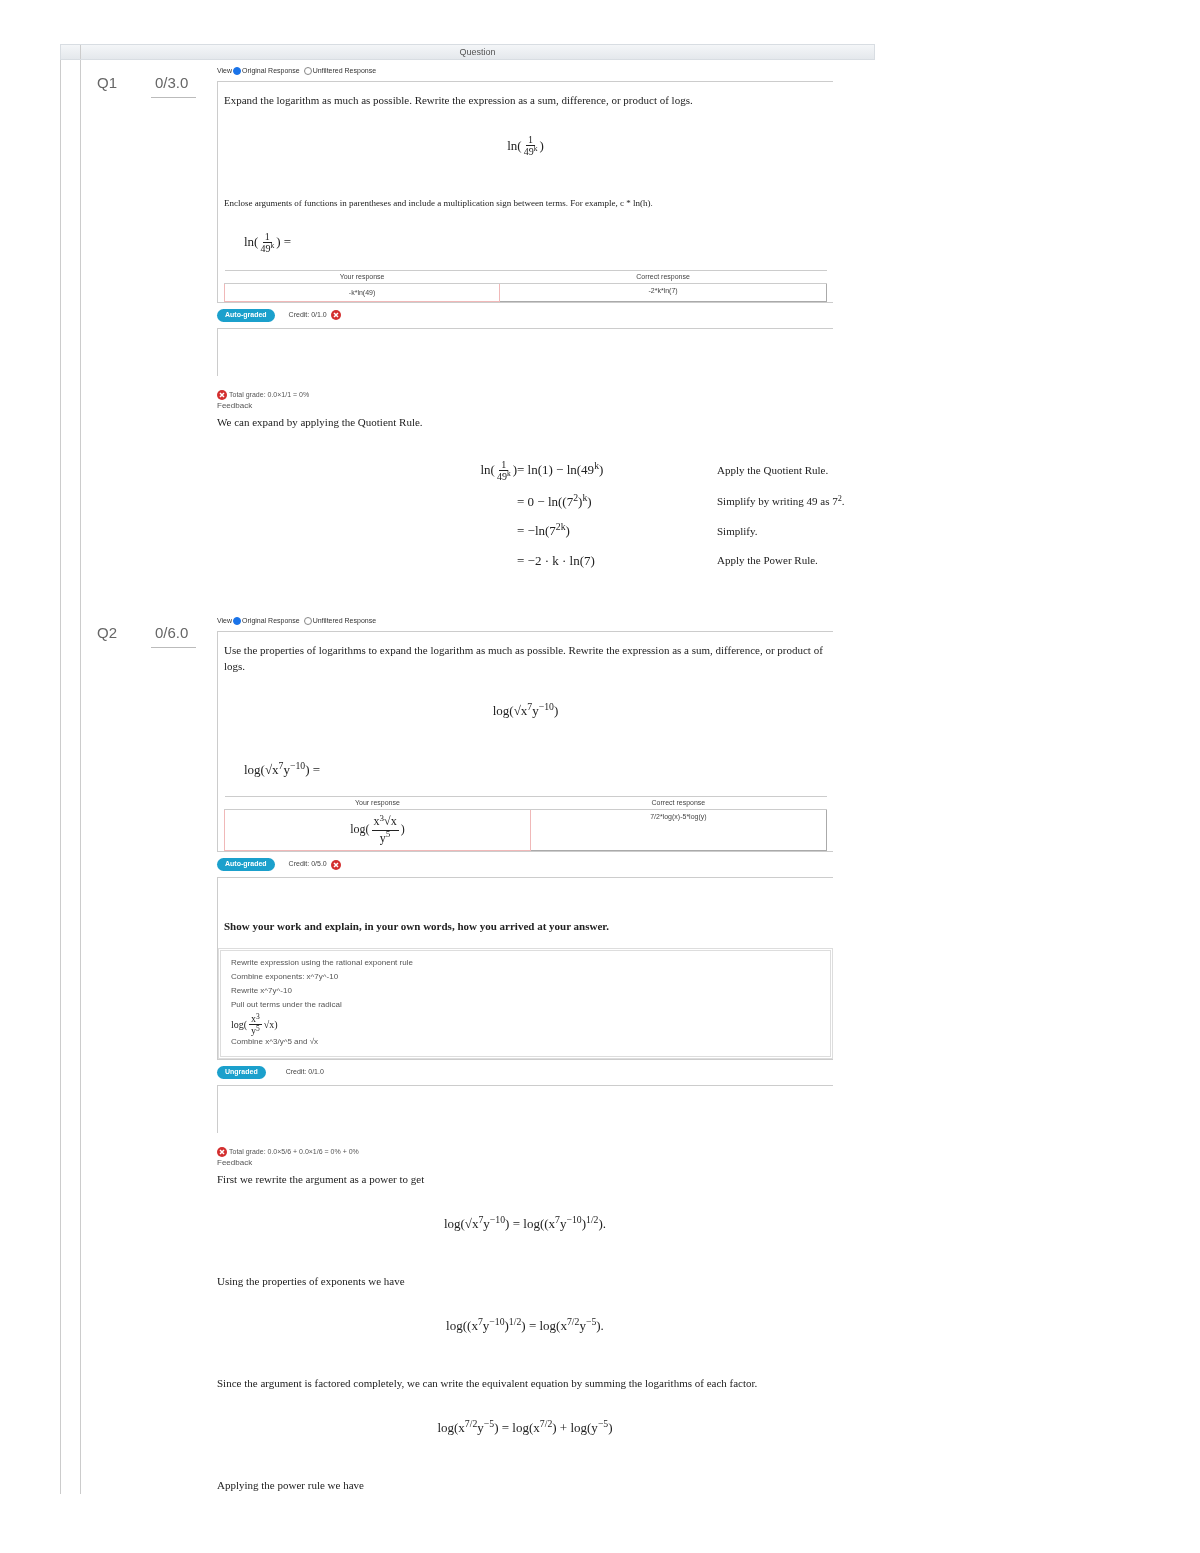 The image size is (1200, 1553). Describe the element at coordinates (282, 770) in the screenshot. I see `answer-expression: log(√x$^{7}$y$^{−10}$) =` at that location.